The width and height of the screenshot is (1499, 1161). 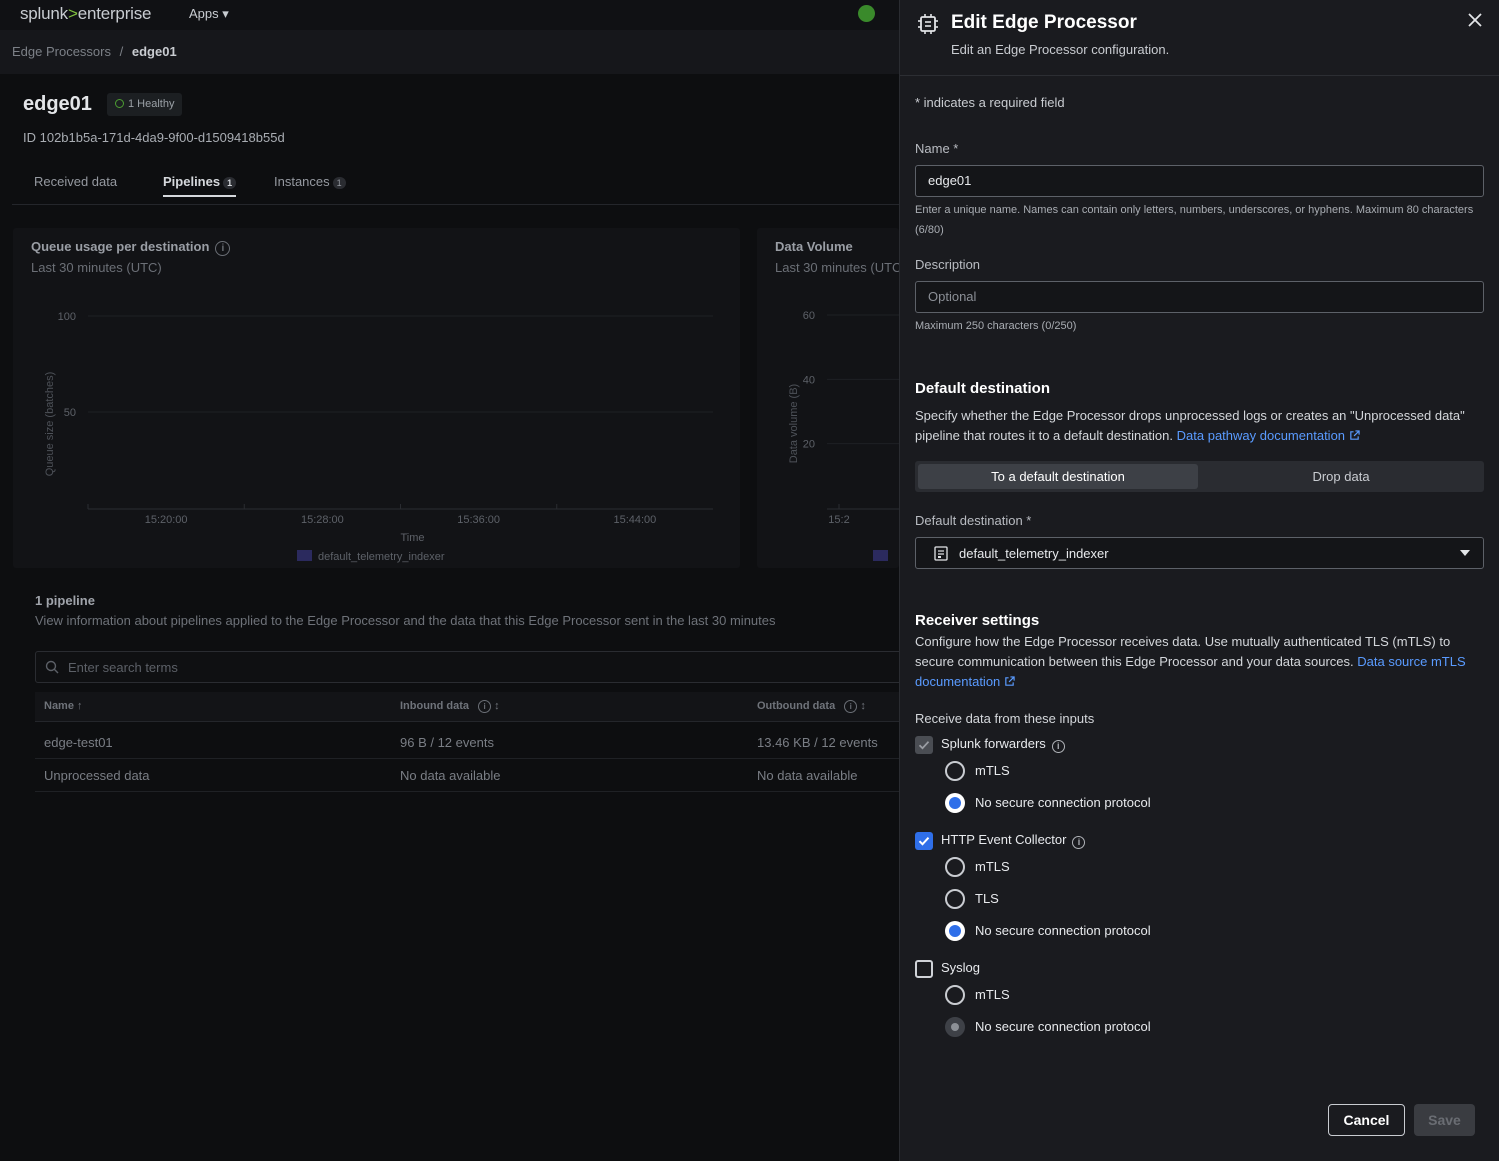 I want to click on y-axis-label: Queue size (batches), so click(x=50, y=424).